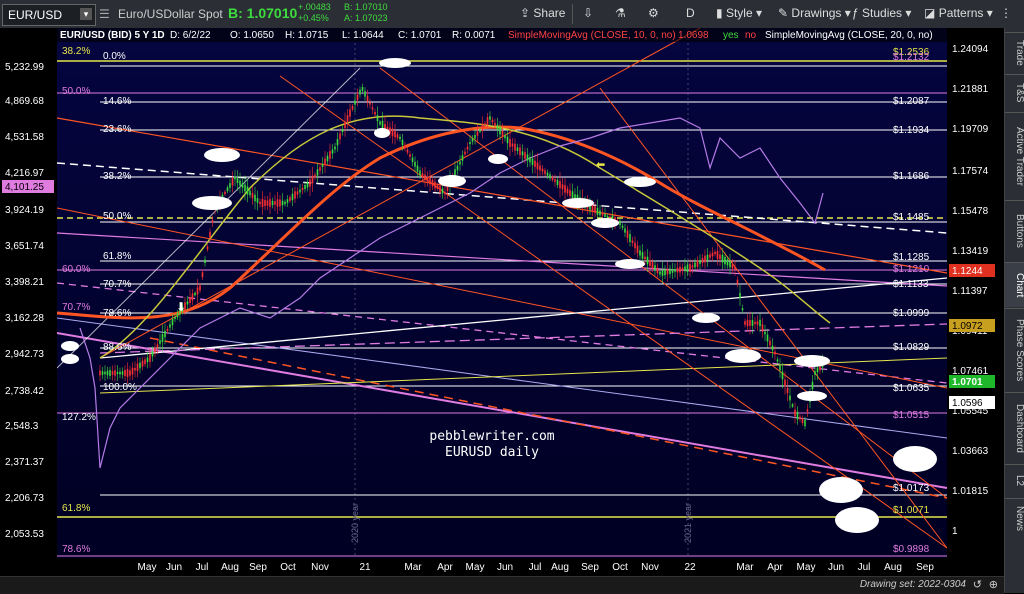 This screenshot has height=594, width=1024. Describe the element at coordinates (1014, 230) in the screenshot. I see `tab-buttons: Buttons` at that location.